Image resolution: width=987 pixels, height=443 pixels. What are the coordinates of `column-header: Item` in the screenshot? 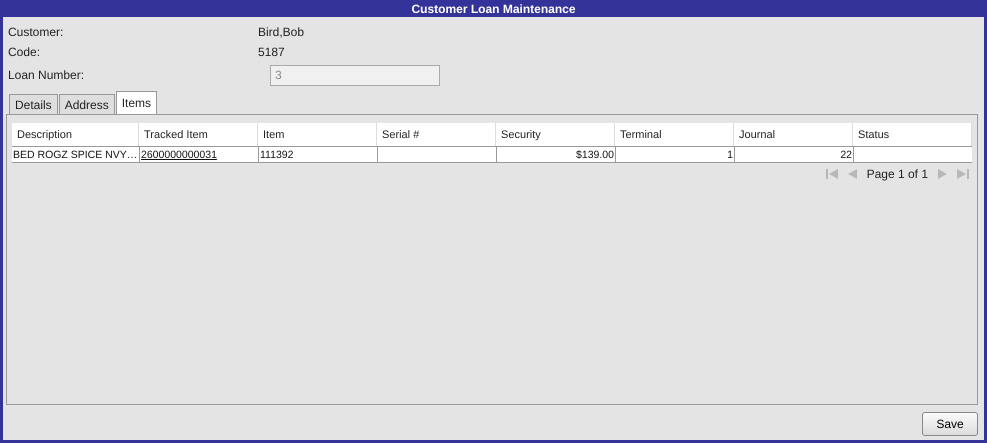 It's located at (317, 134).